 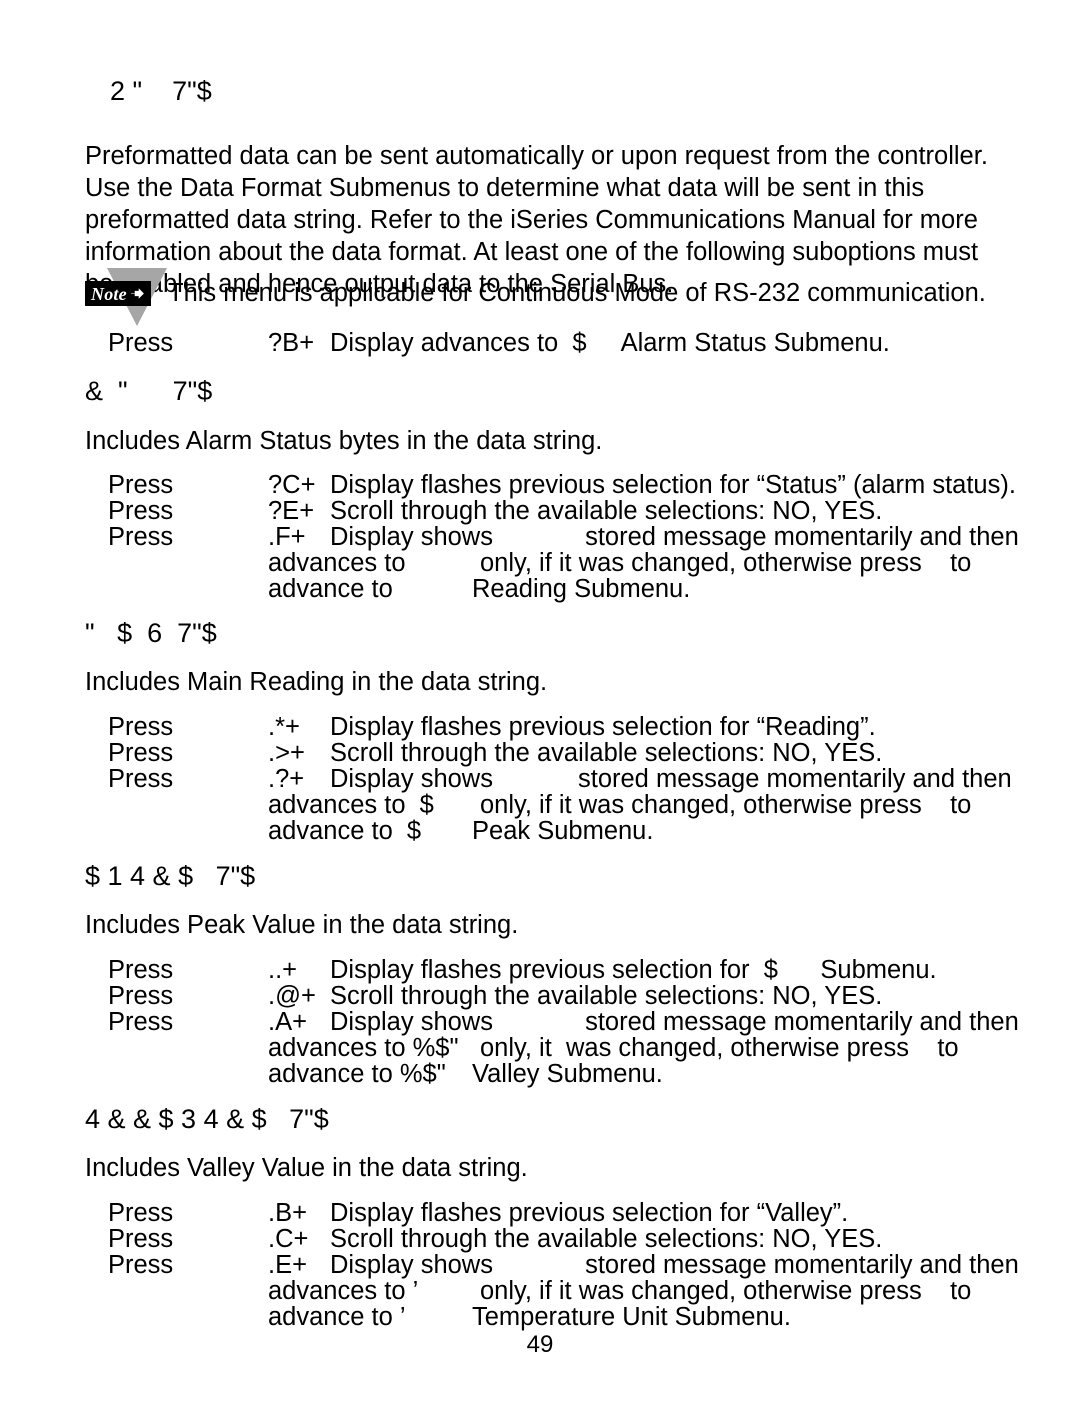 I want to click on press-key-glyph: .C+, so click(x=292, y=1239).